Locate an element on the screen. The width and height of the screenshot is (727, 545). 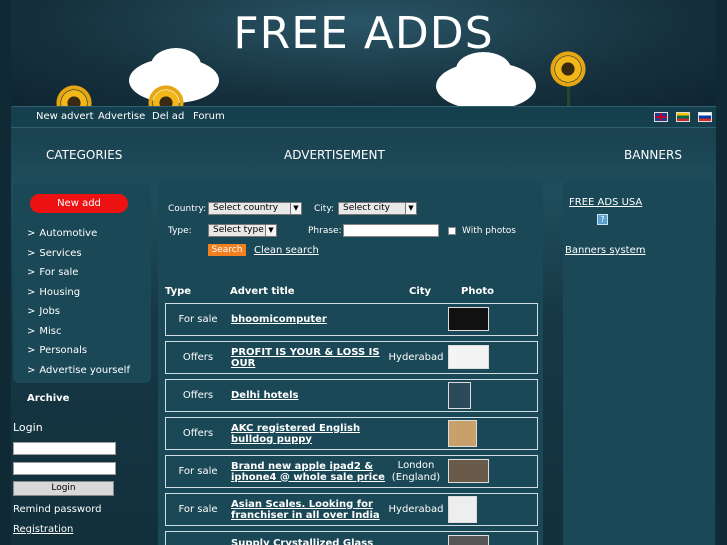
type-label: Type: is located at coordinates (180, 231).